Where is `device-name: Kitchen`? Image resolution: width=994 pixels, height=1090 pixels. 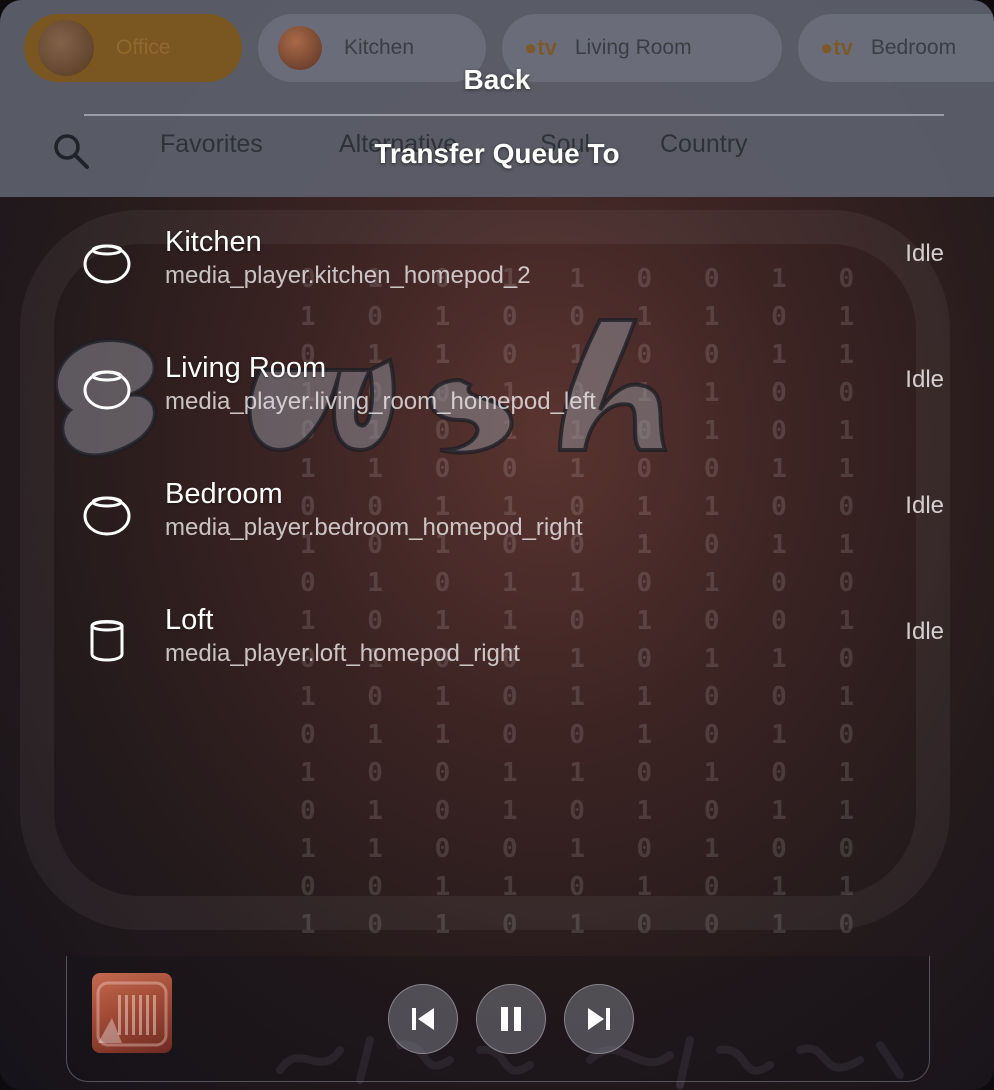
device-name: Kitchen is located at coordinates (213, 242).